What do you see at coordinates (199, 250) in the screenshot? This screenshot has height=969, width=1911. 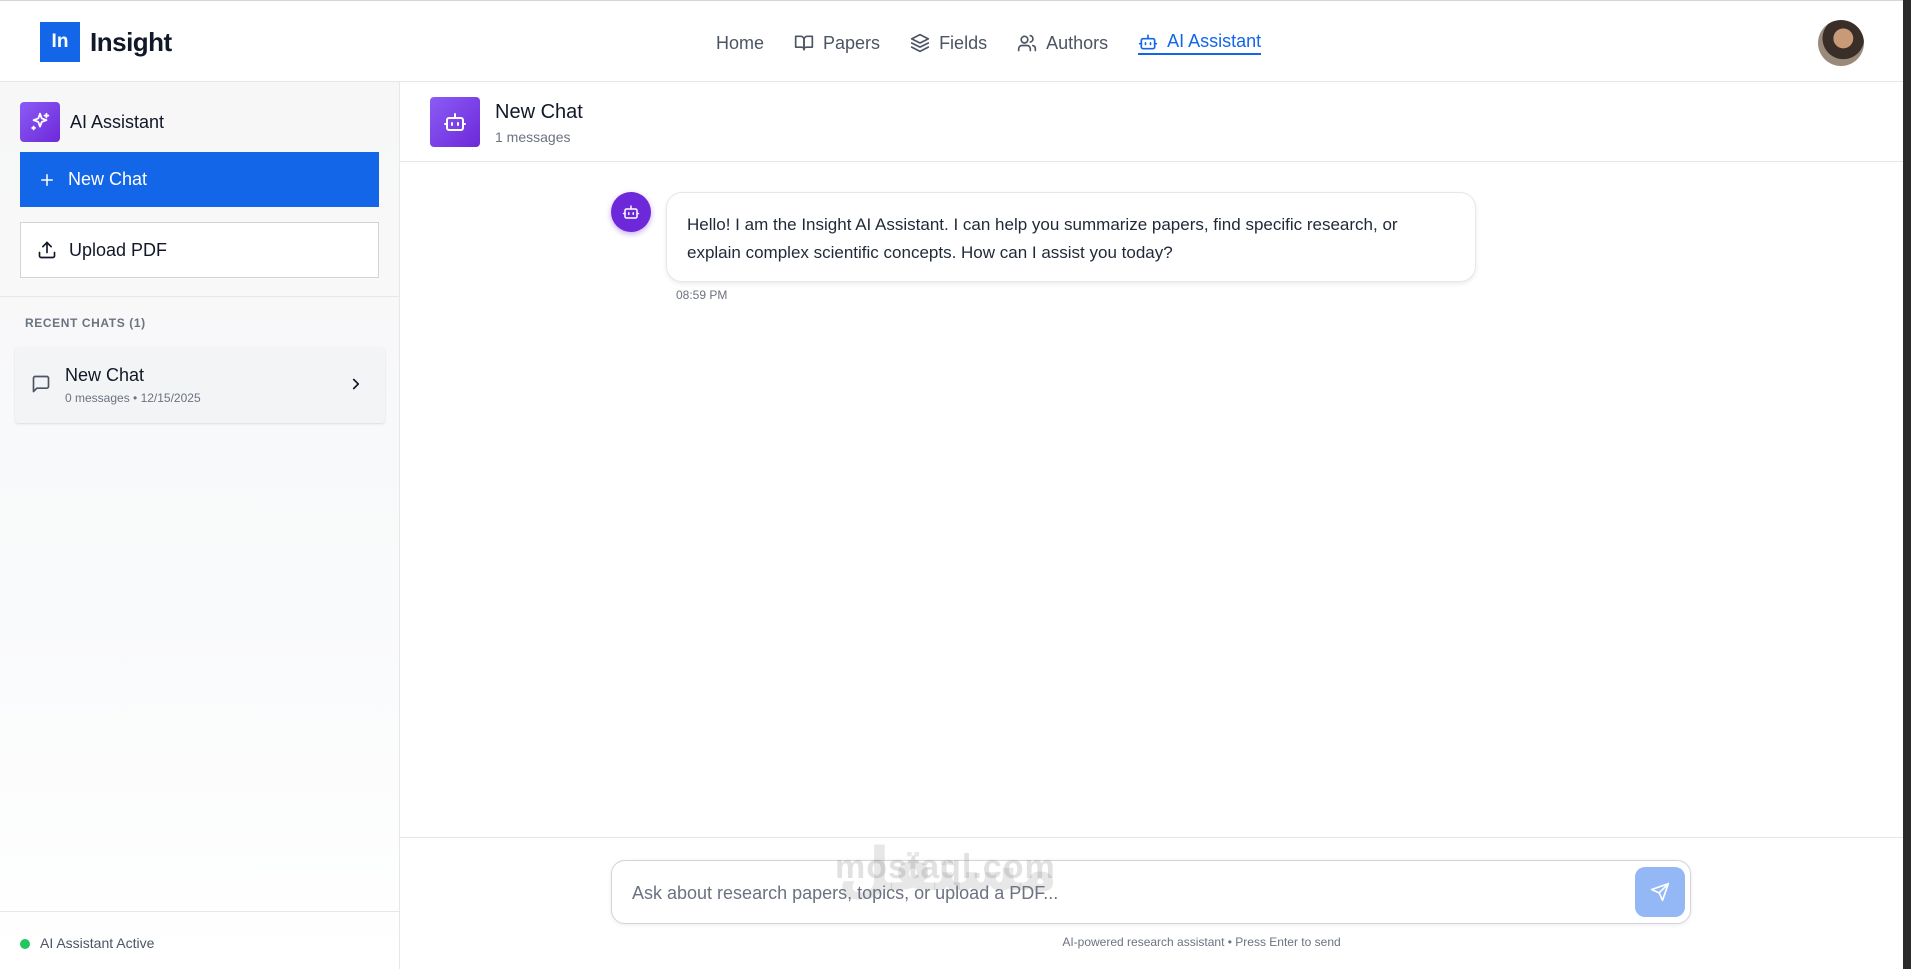 I see `upload-pdf-button: Upload PDF` at bounding box center [199, 250].